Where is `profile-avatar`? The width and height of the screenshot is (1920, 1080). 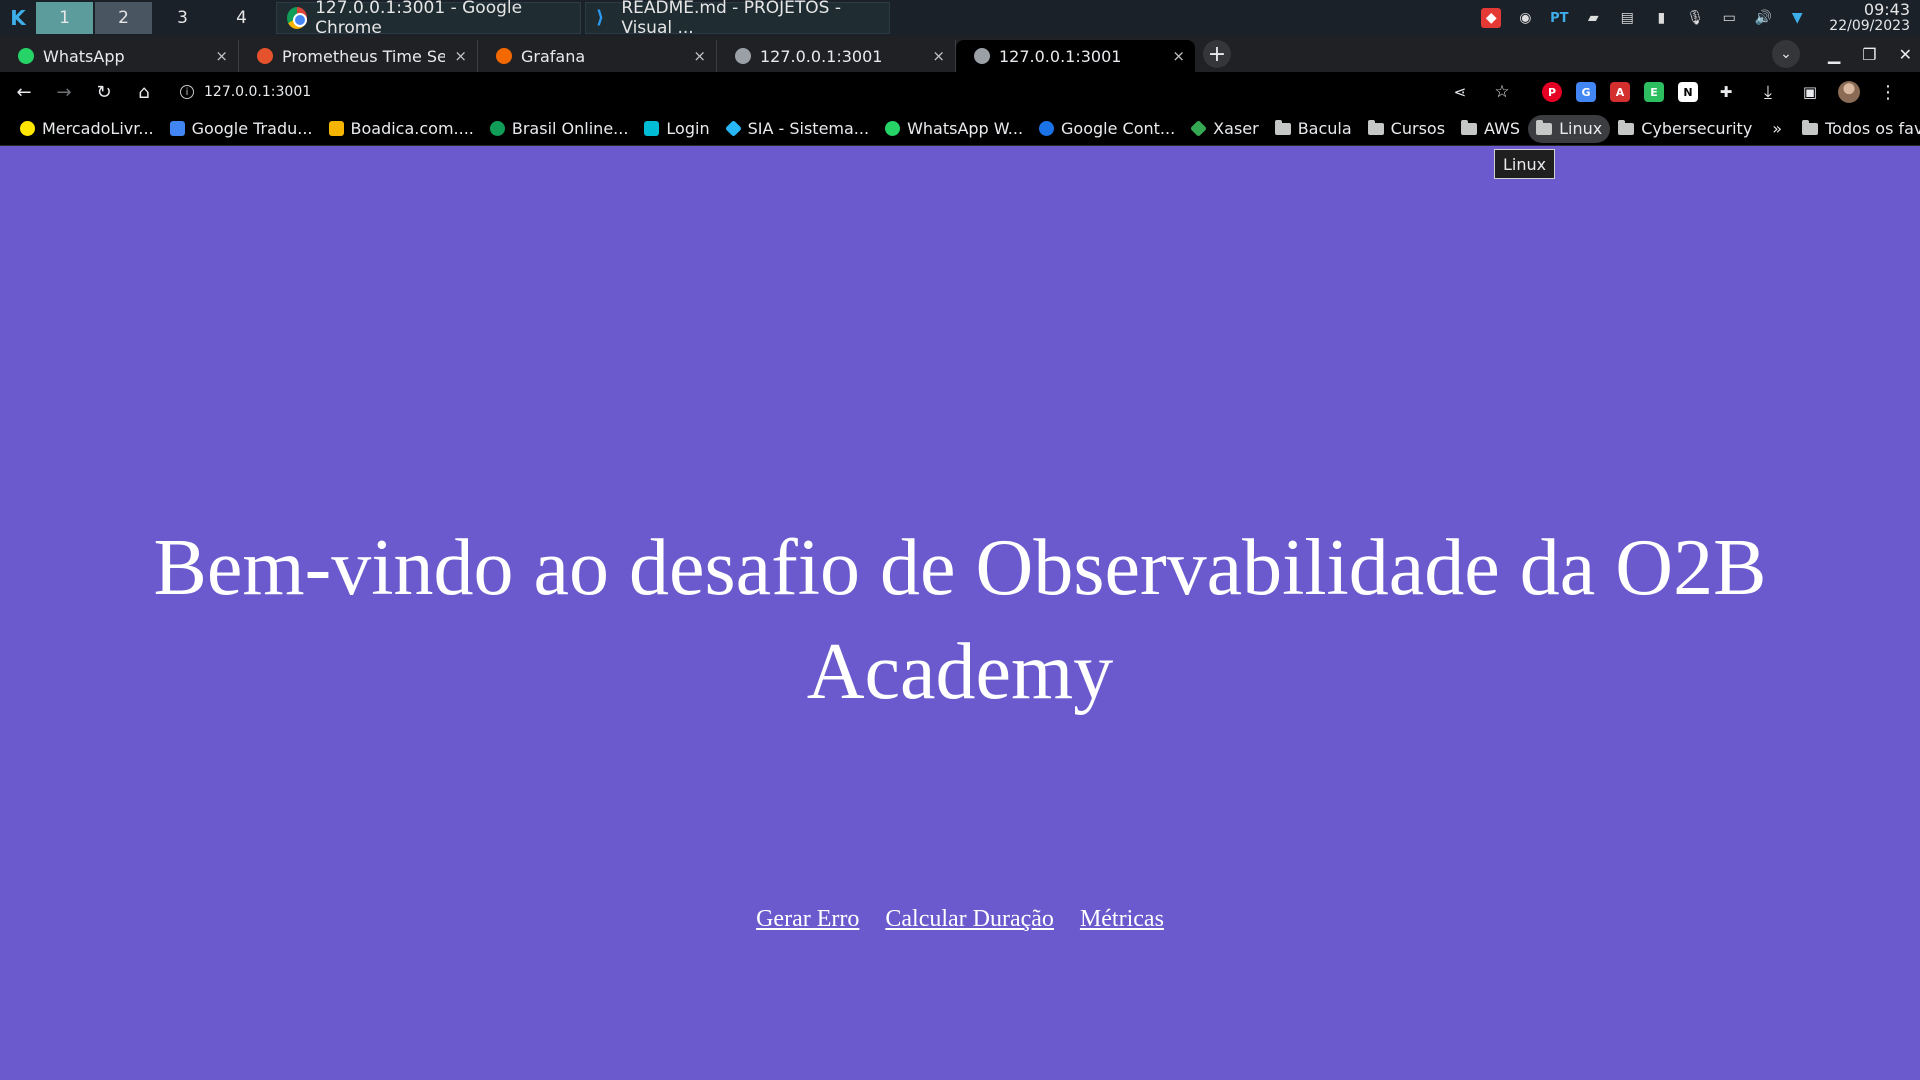
profile-avatar is located at coordinates (1849, 92).